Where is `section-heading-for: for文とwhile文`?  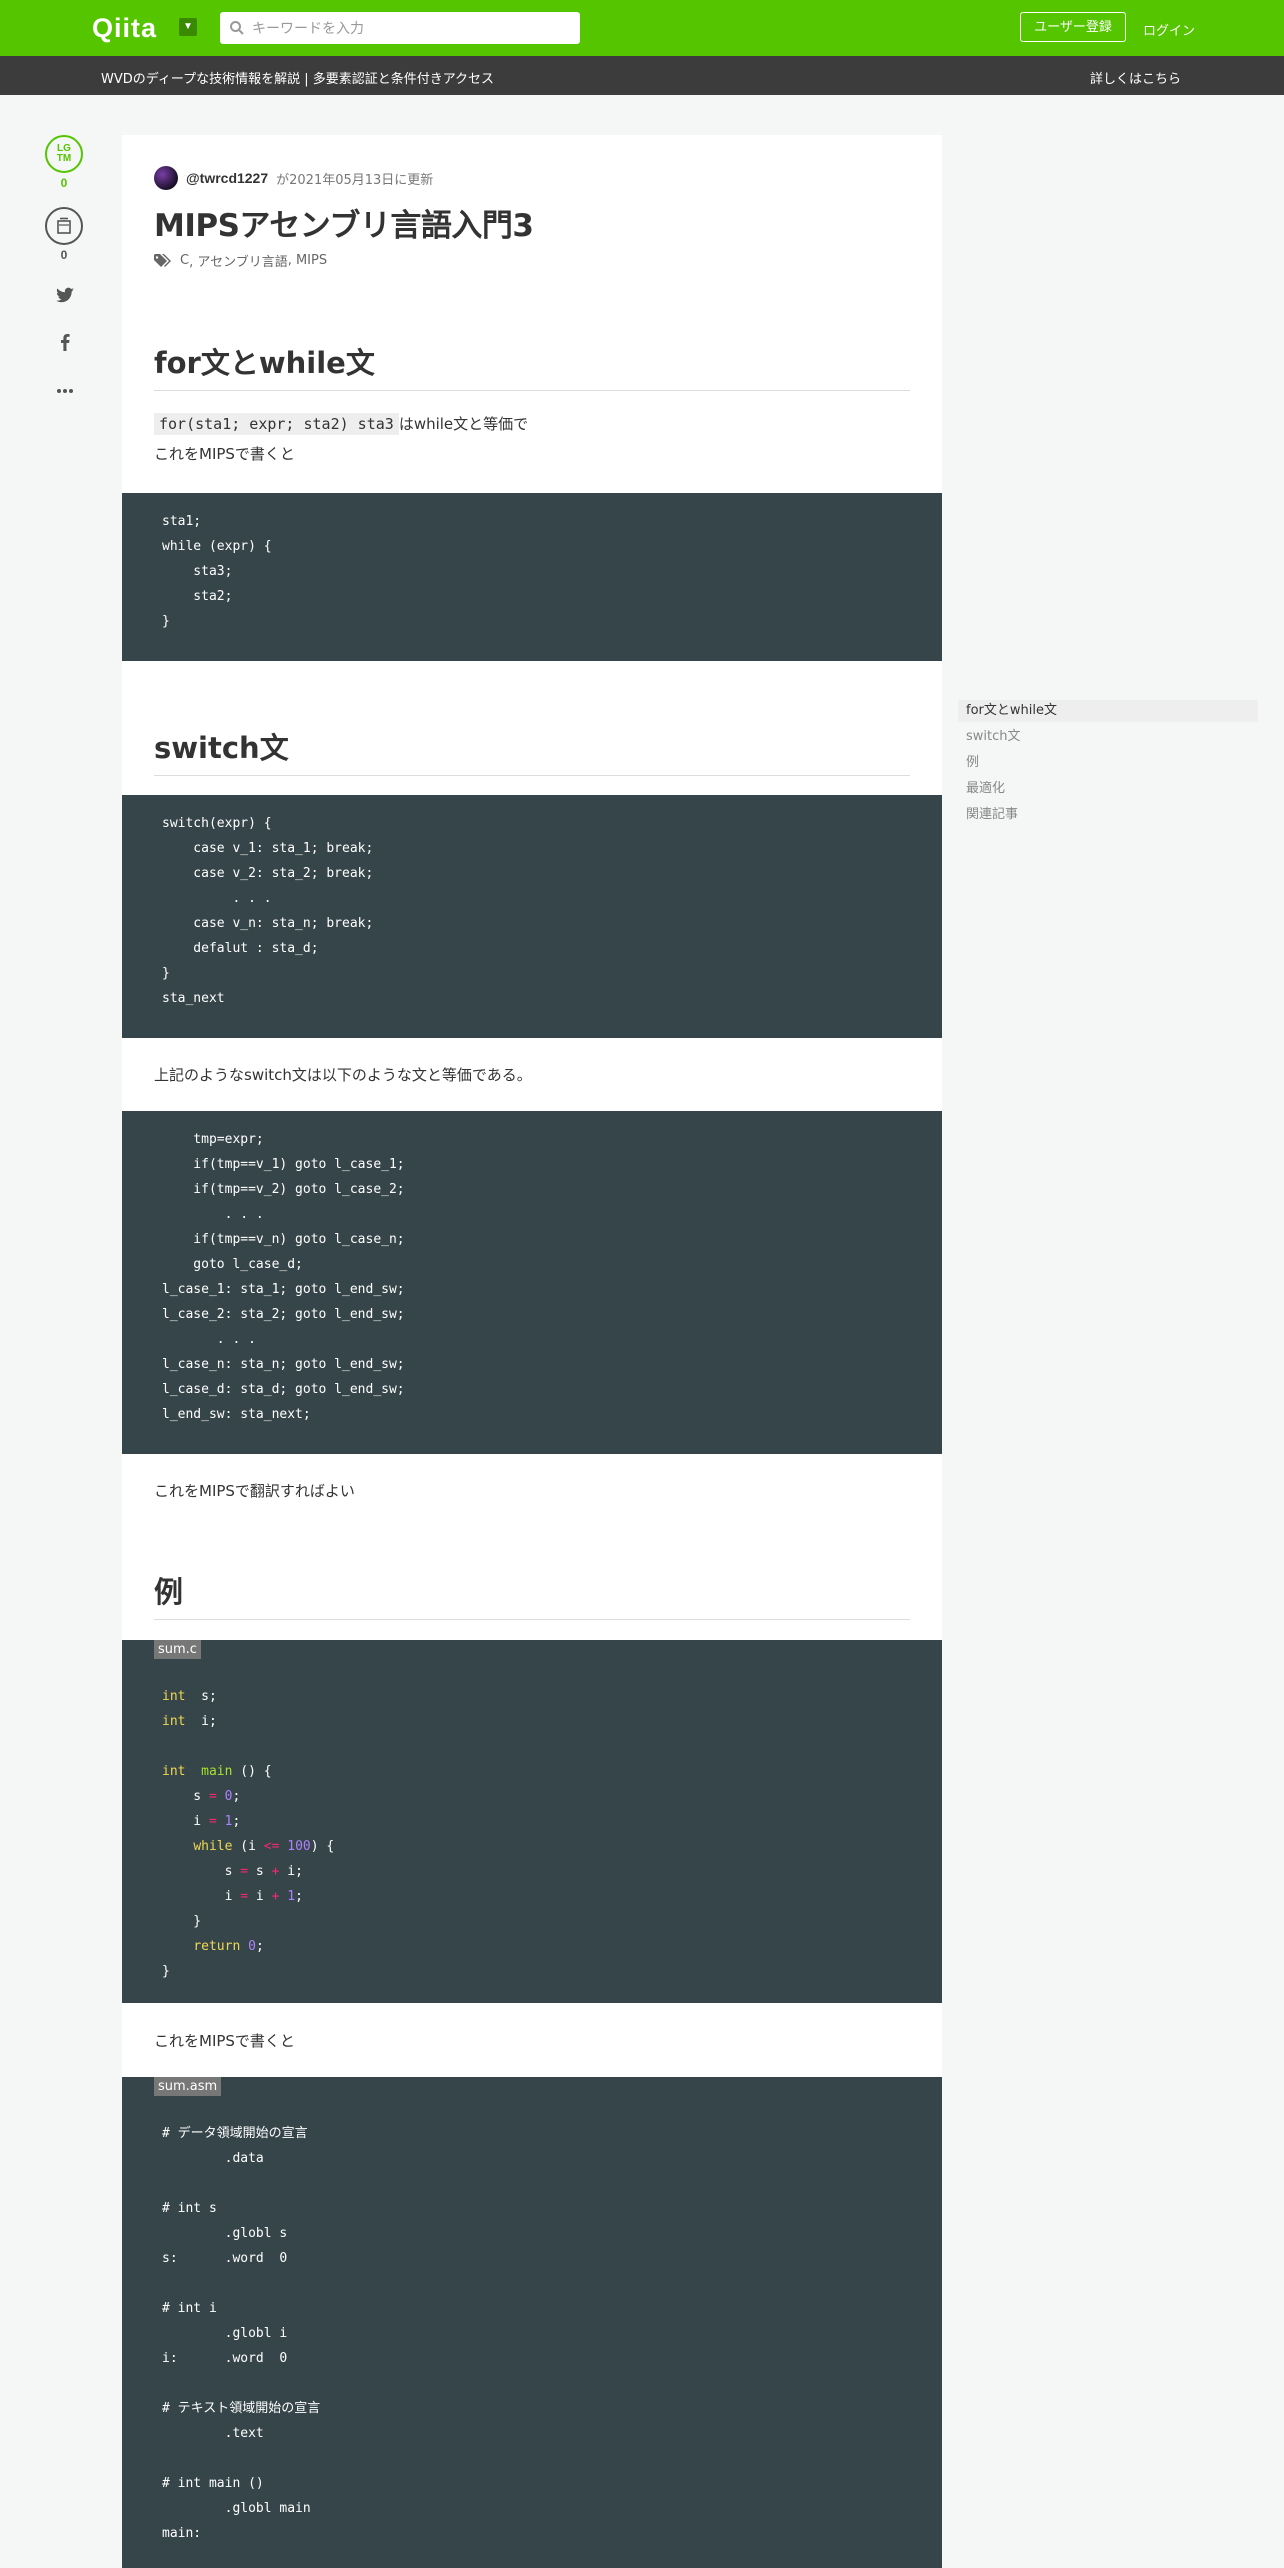
section-heading-for: for文とwhile文 is located at coordinates (532, 365).